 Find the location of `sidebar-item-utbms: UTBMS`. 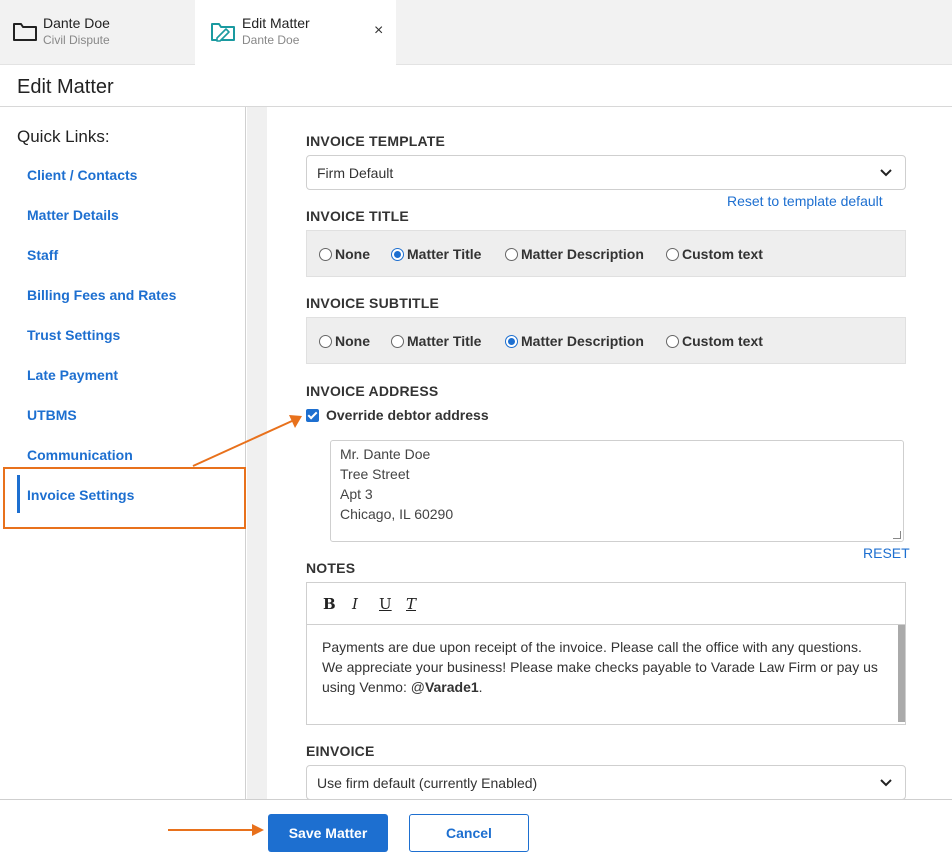

sidebar-item-utbms: UTBMS is located at coordinates (52, 415).